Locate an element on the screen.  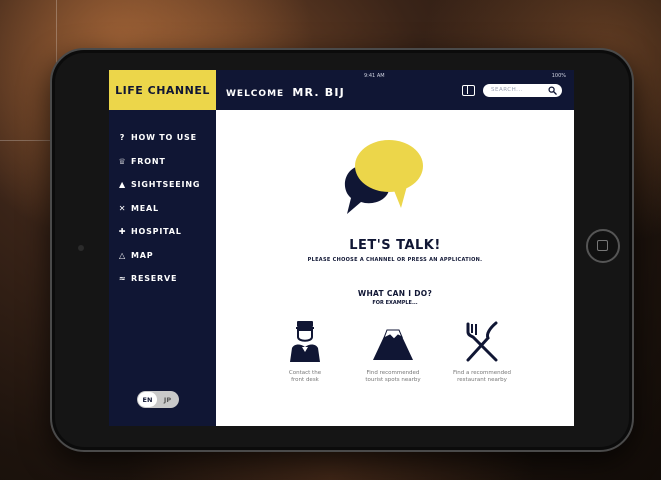
home-square-icon is located at coordinates (602, 245).